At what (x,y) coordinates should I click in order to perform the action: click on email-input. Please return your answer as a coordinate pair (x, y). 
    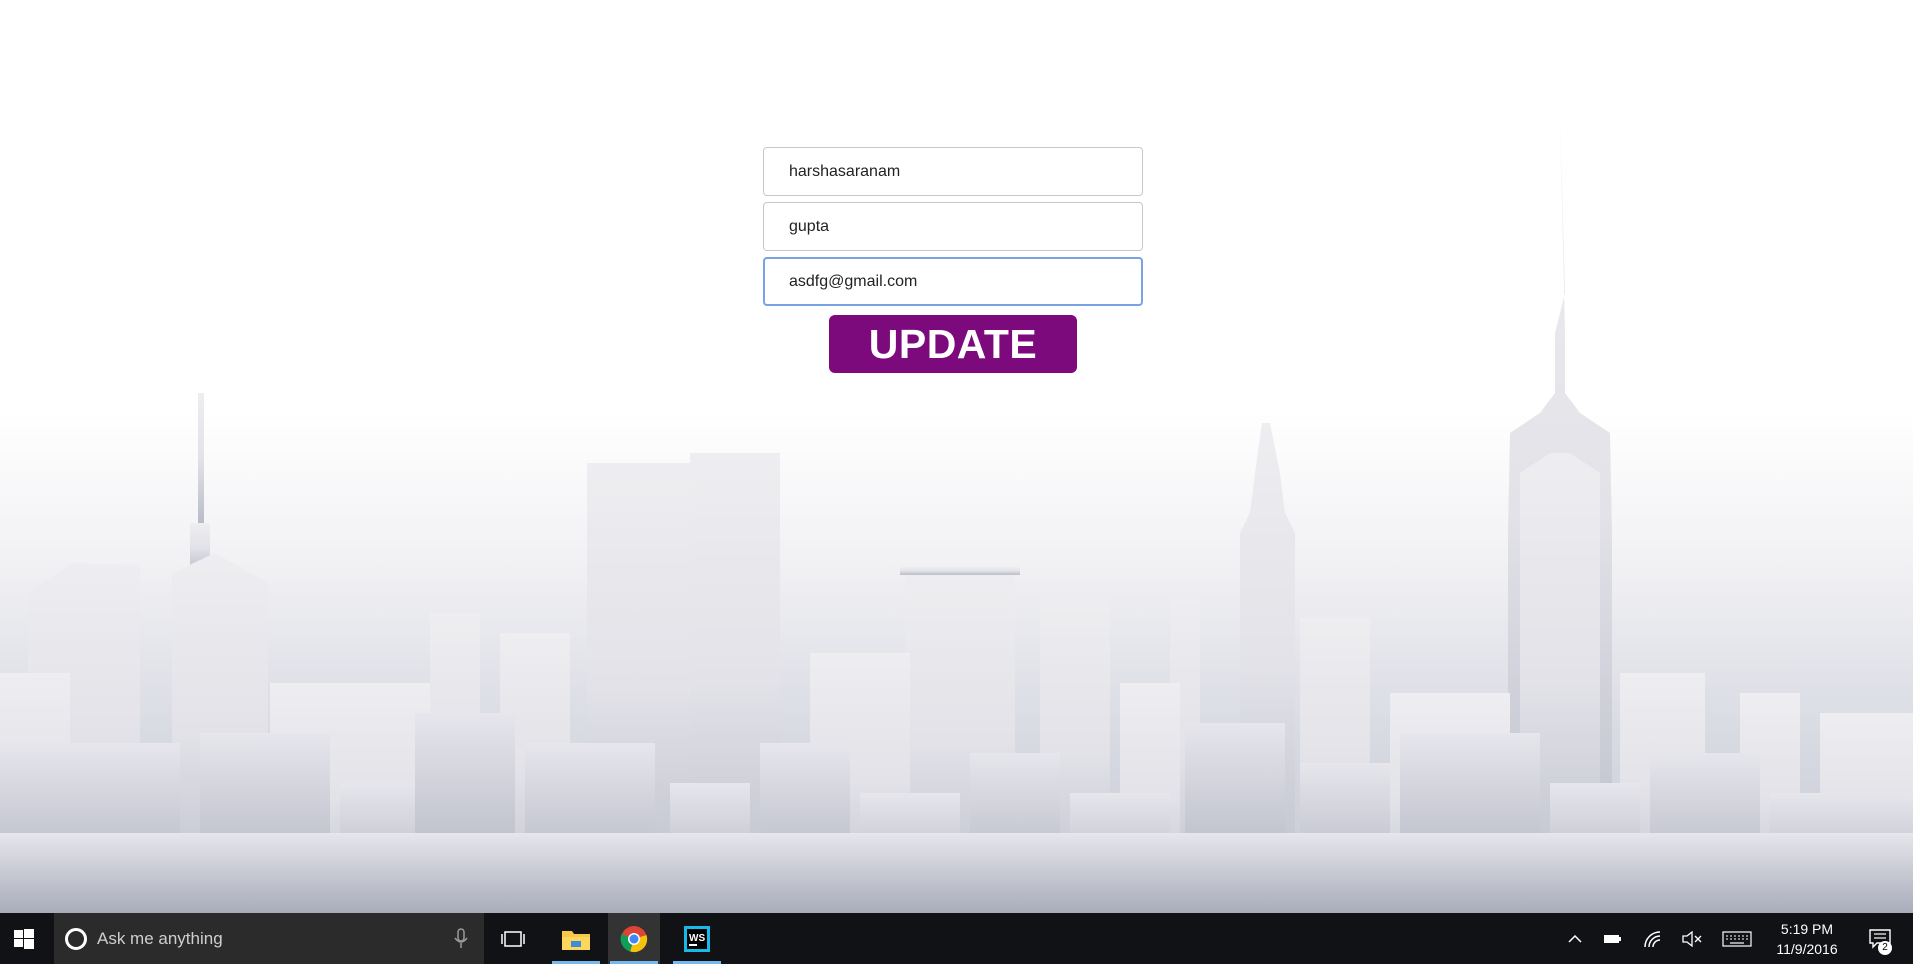
    Looking at the image, I should click on (953, 281).